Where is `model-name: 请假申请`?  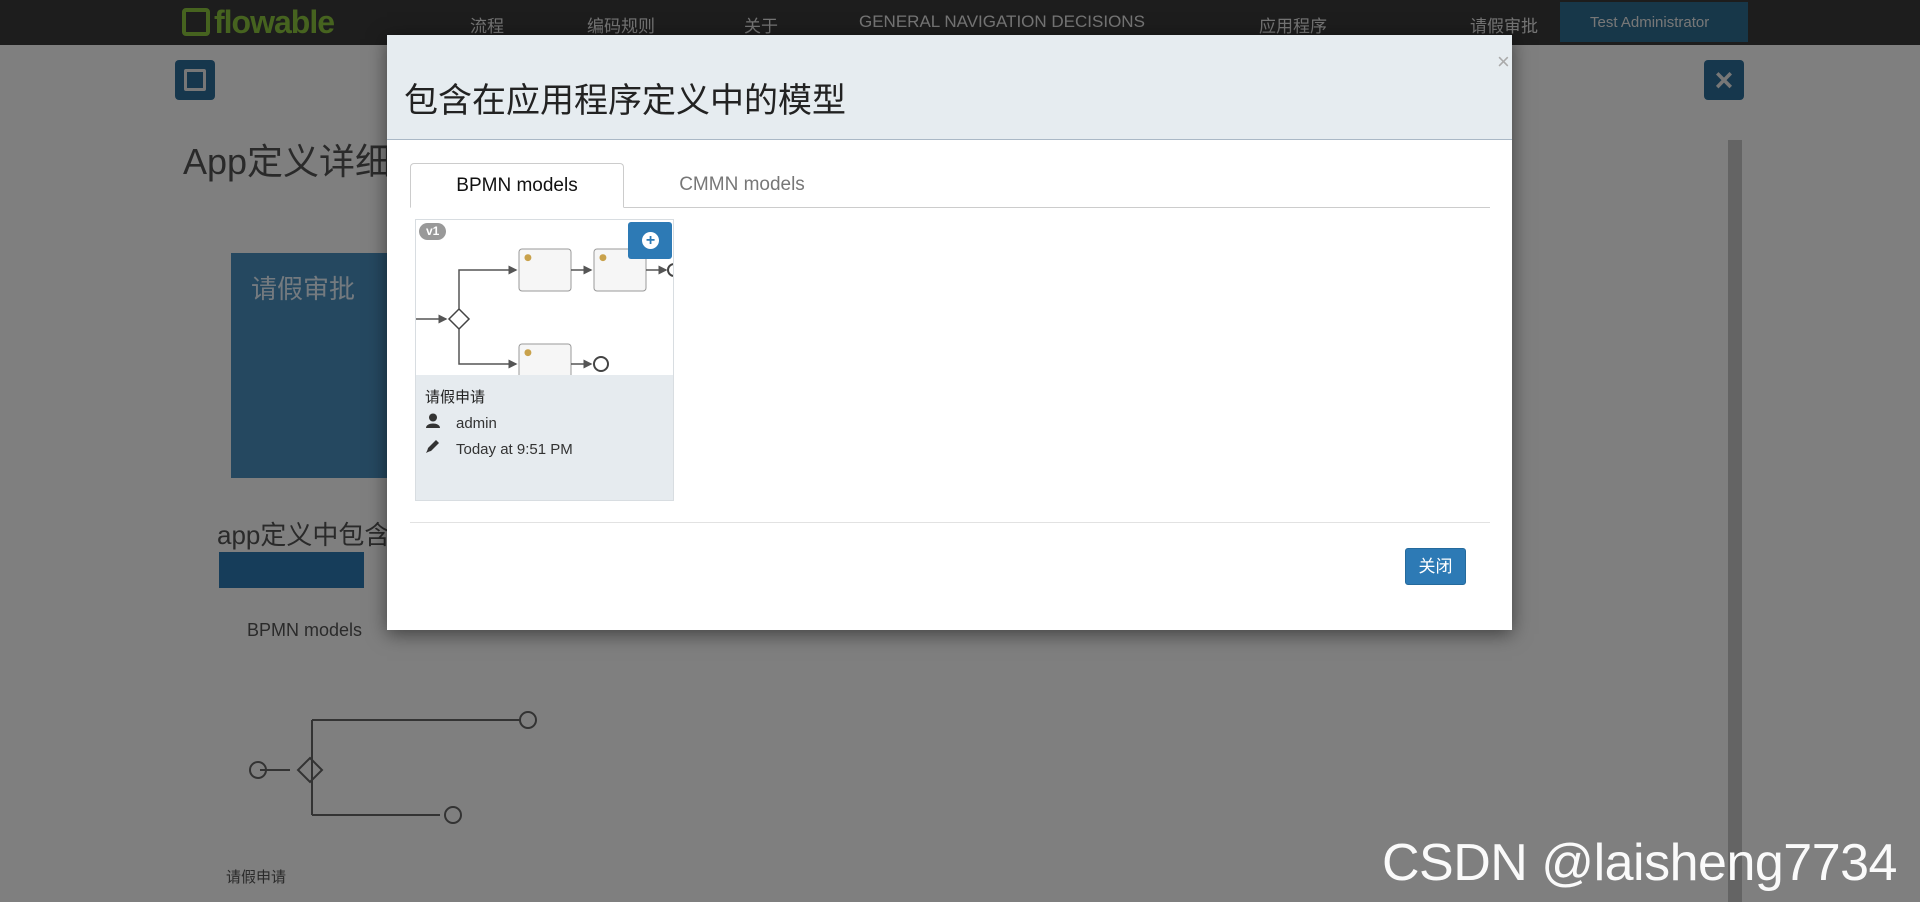 model-name: 请假申请 is located at coordinates (455, 397).